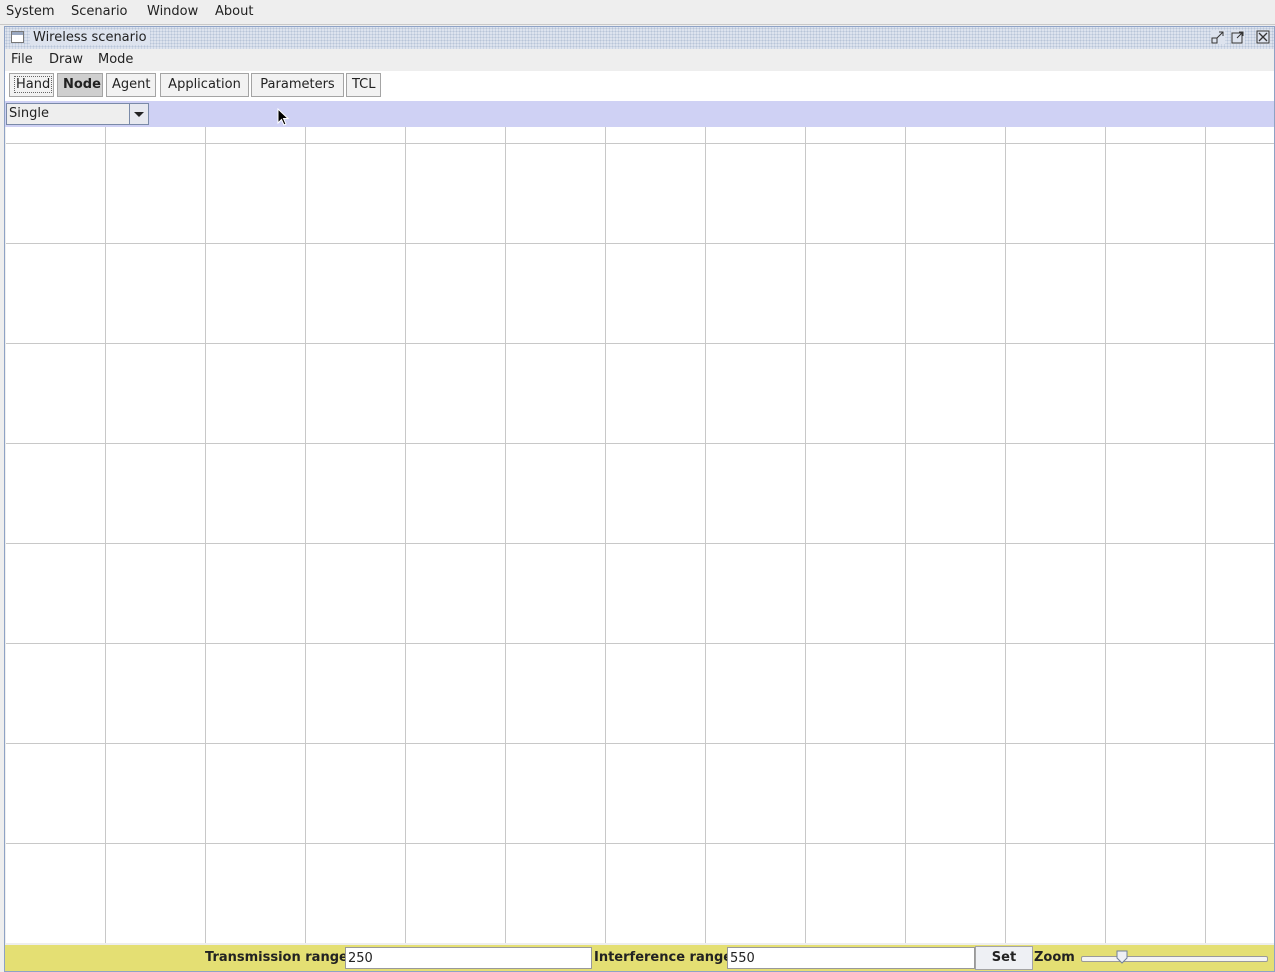  I want to click on interference-range-label: Interference range, so click(663, 957).